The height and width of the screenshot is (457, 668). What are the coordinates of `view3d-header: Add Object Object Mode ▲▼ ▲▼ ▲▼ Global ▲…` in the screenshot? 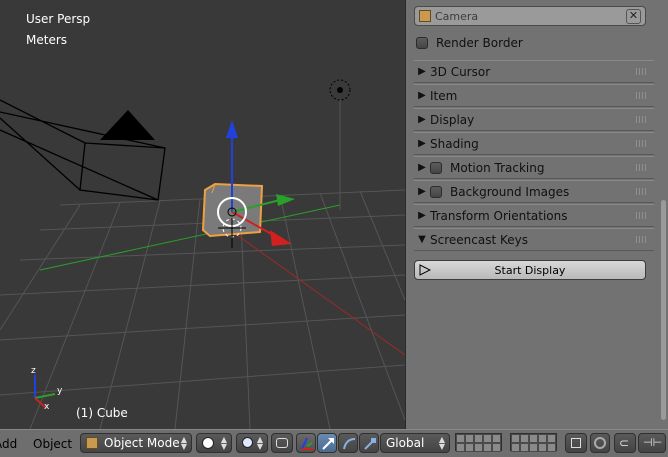 It's located at (334, 443).